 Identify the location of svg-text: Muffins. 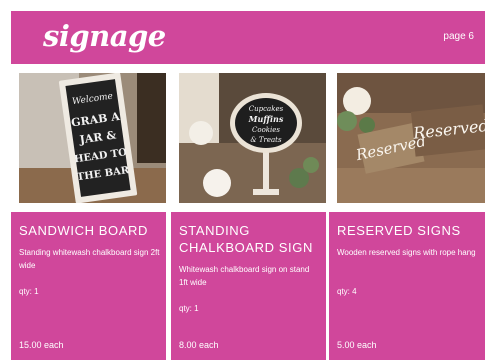
(266, 119).